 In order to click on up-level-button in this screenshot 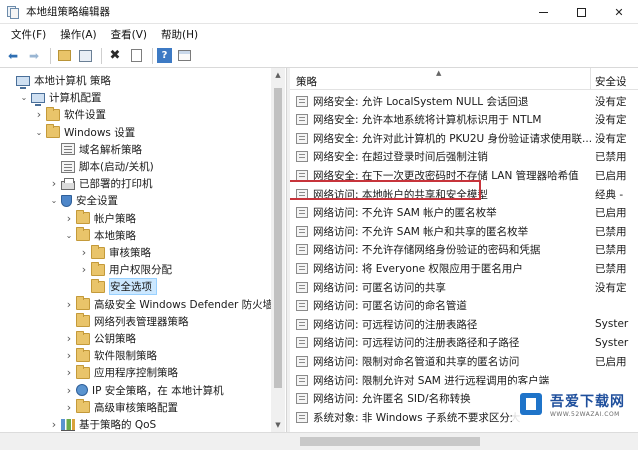, I will do `click(64, 56)`.